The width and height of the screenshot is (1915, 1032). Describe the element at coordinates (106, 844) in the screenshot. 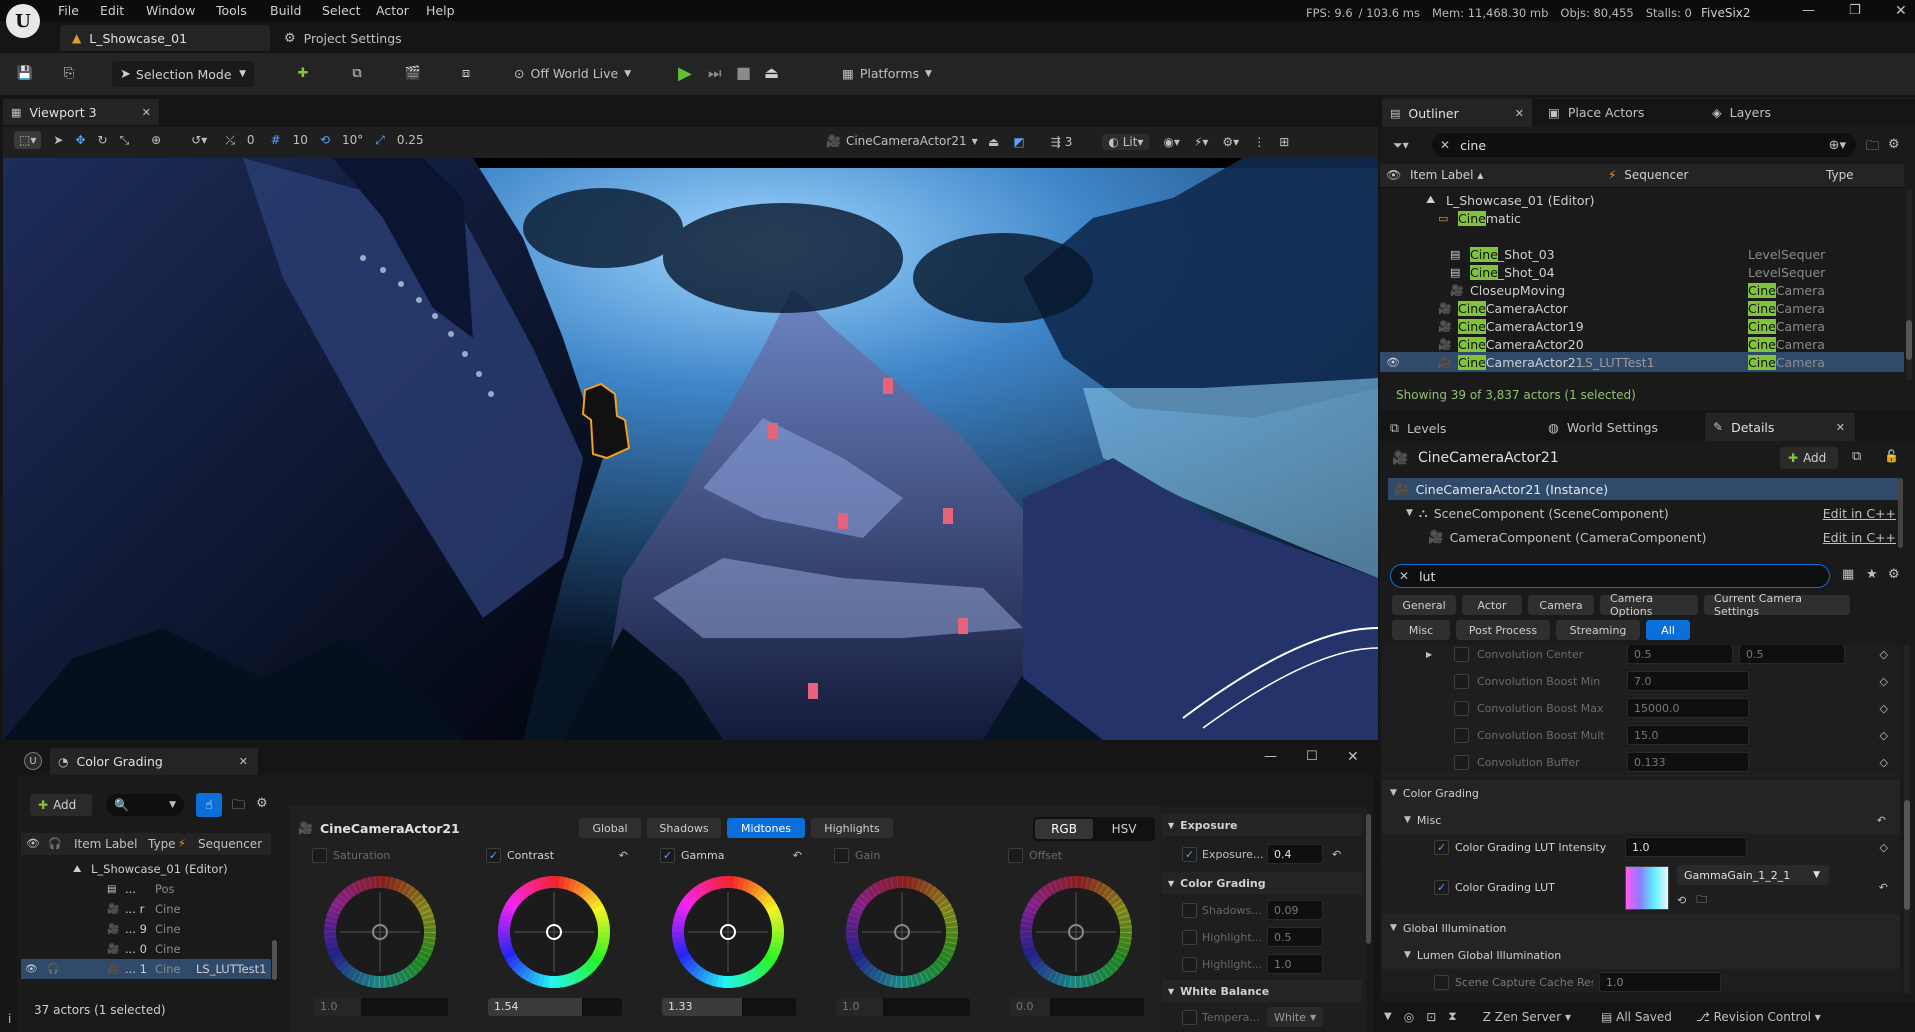

I see `cg-col-label: Item Label` at that location.